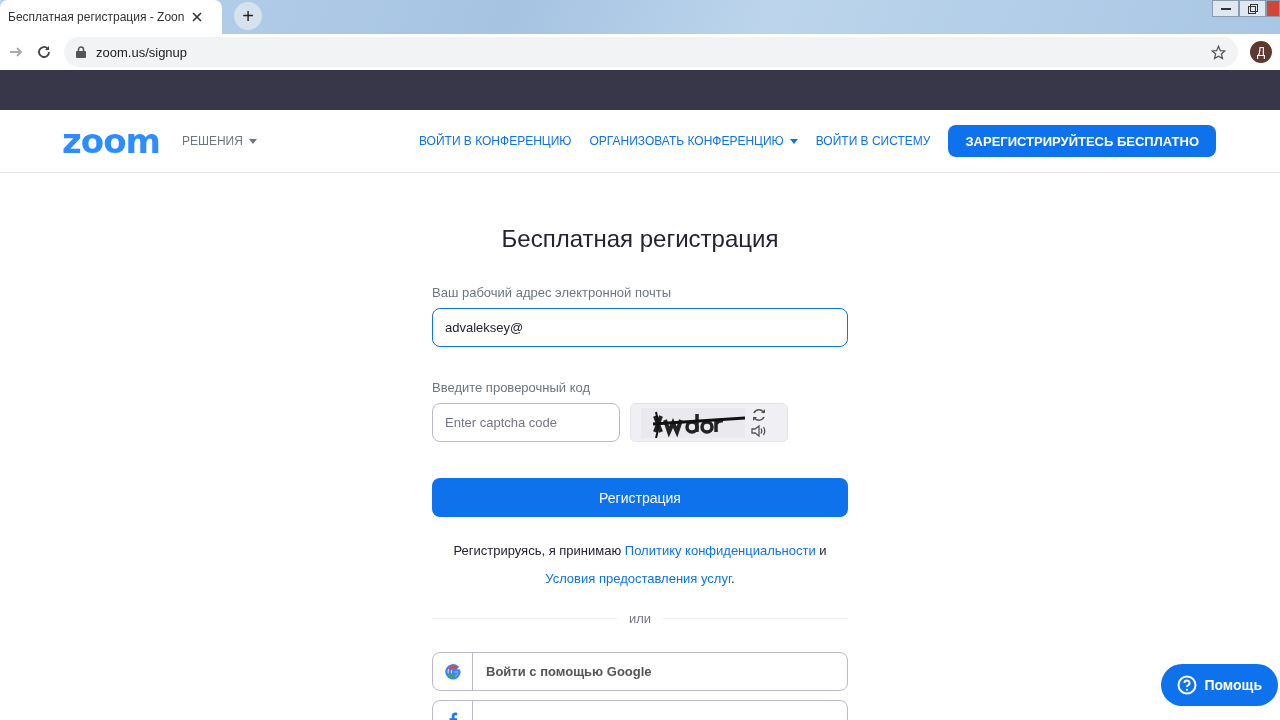 Image resolution: width=1280 pixels, height=720 pixels. Describe the element at coordinates (640, 239) in the screenshot. I see `form-title: Бесплатная регистрация` at that location.